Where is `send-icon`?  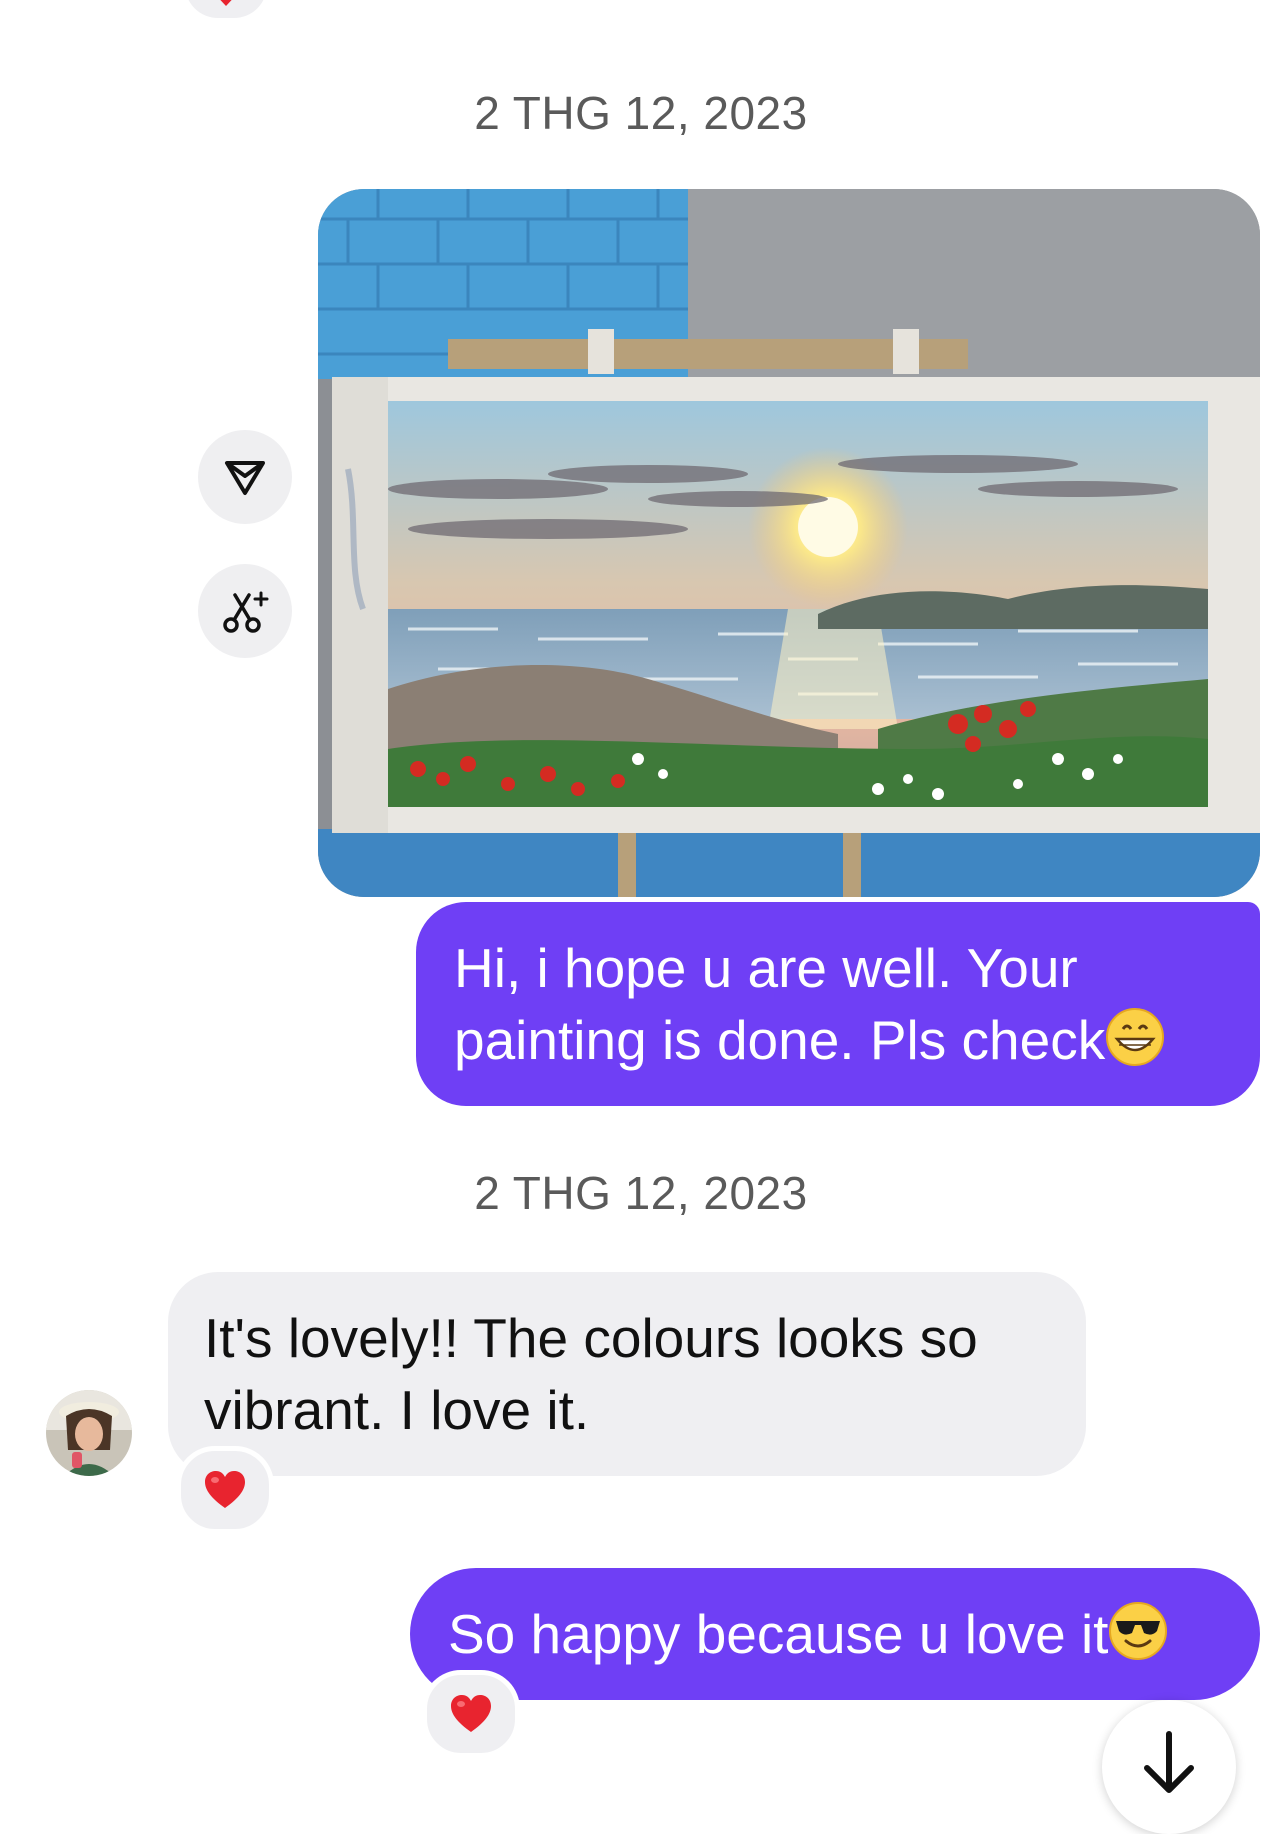
send-icon is located at coordinates (245, 478).